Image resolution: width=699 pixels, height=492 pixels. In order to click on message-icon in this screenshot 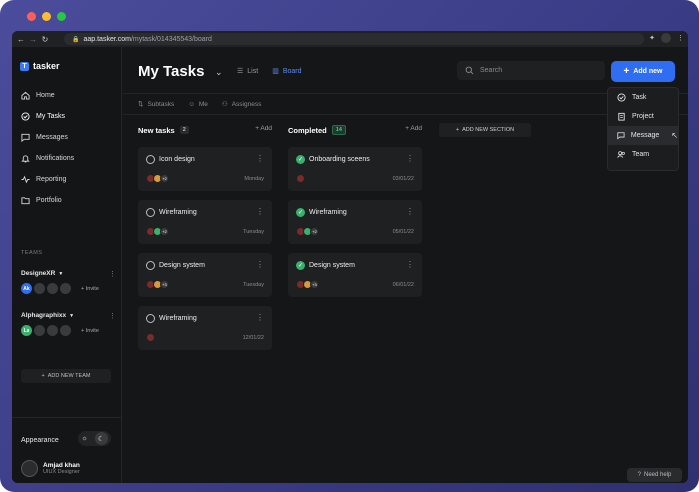, I will do `click(621, 136)`.